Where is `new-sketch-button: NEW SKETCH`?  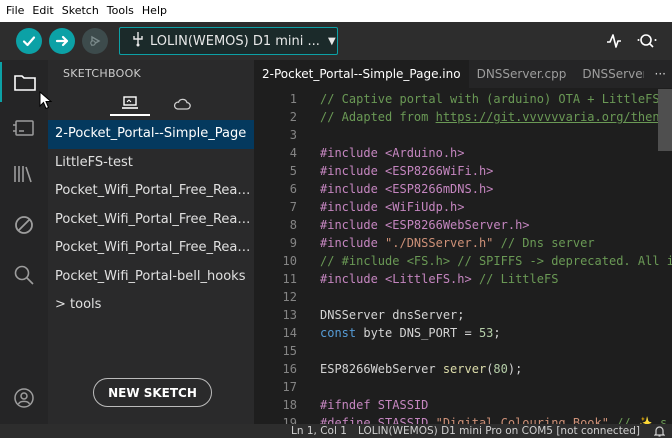
new-sketch-button: NEW SKETCH is located at coordinates (152, 392).